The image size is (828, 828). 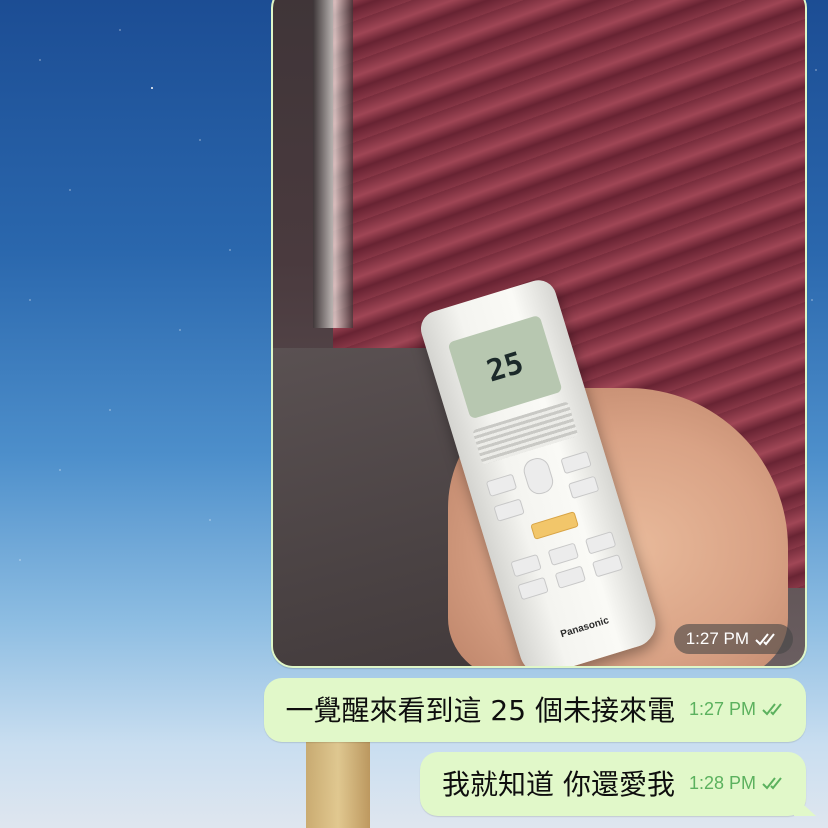 I want to click on message-time: 1:27 PM, so click(x=722, y=708).